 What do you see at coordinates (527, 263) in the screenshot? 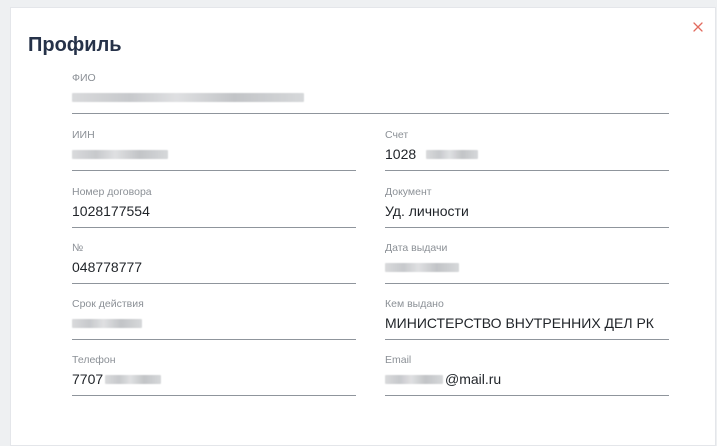
I see `issue-date-field: Дата выдачи` at bounding box center [527, 263].